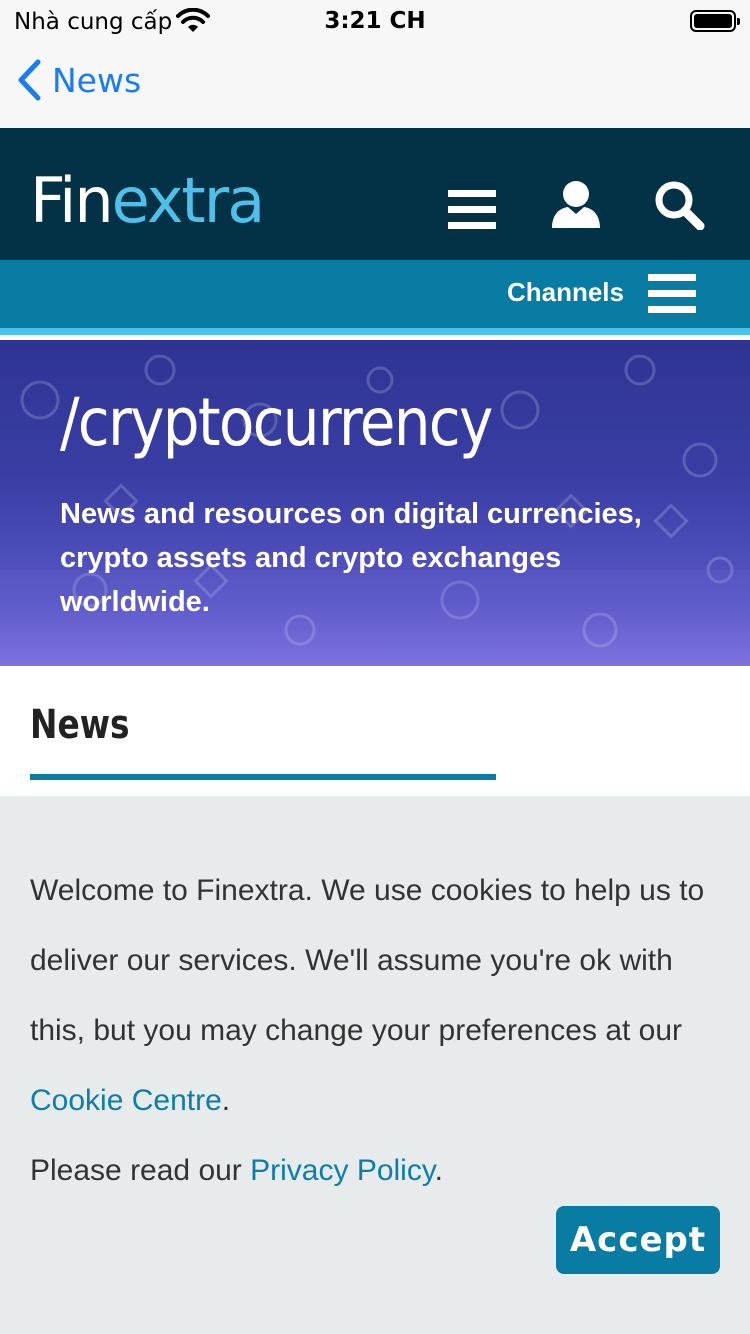 Image resolution: width=750 pixels, height=1334 pixels. I want to click on menu-icon, so click(472, 210).